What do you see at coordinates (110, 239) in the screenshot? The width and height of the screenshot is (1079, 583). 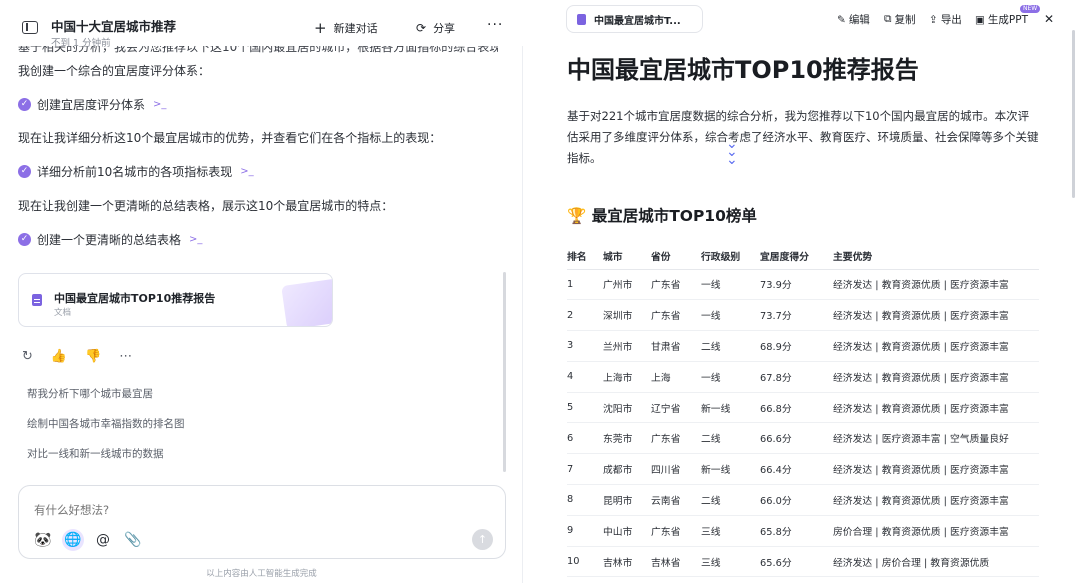 I see `tool-step: ✓ 创建一个更清晰的总结表格 >_` at bounding box center [110, 239].